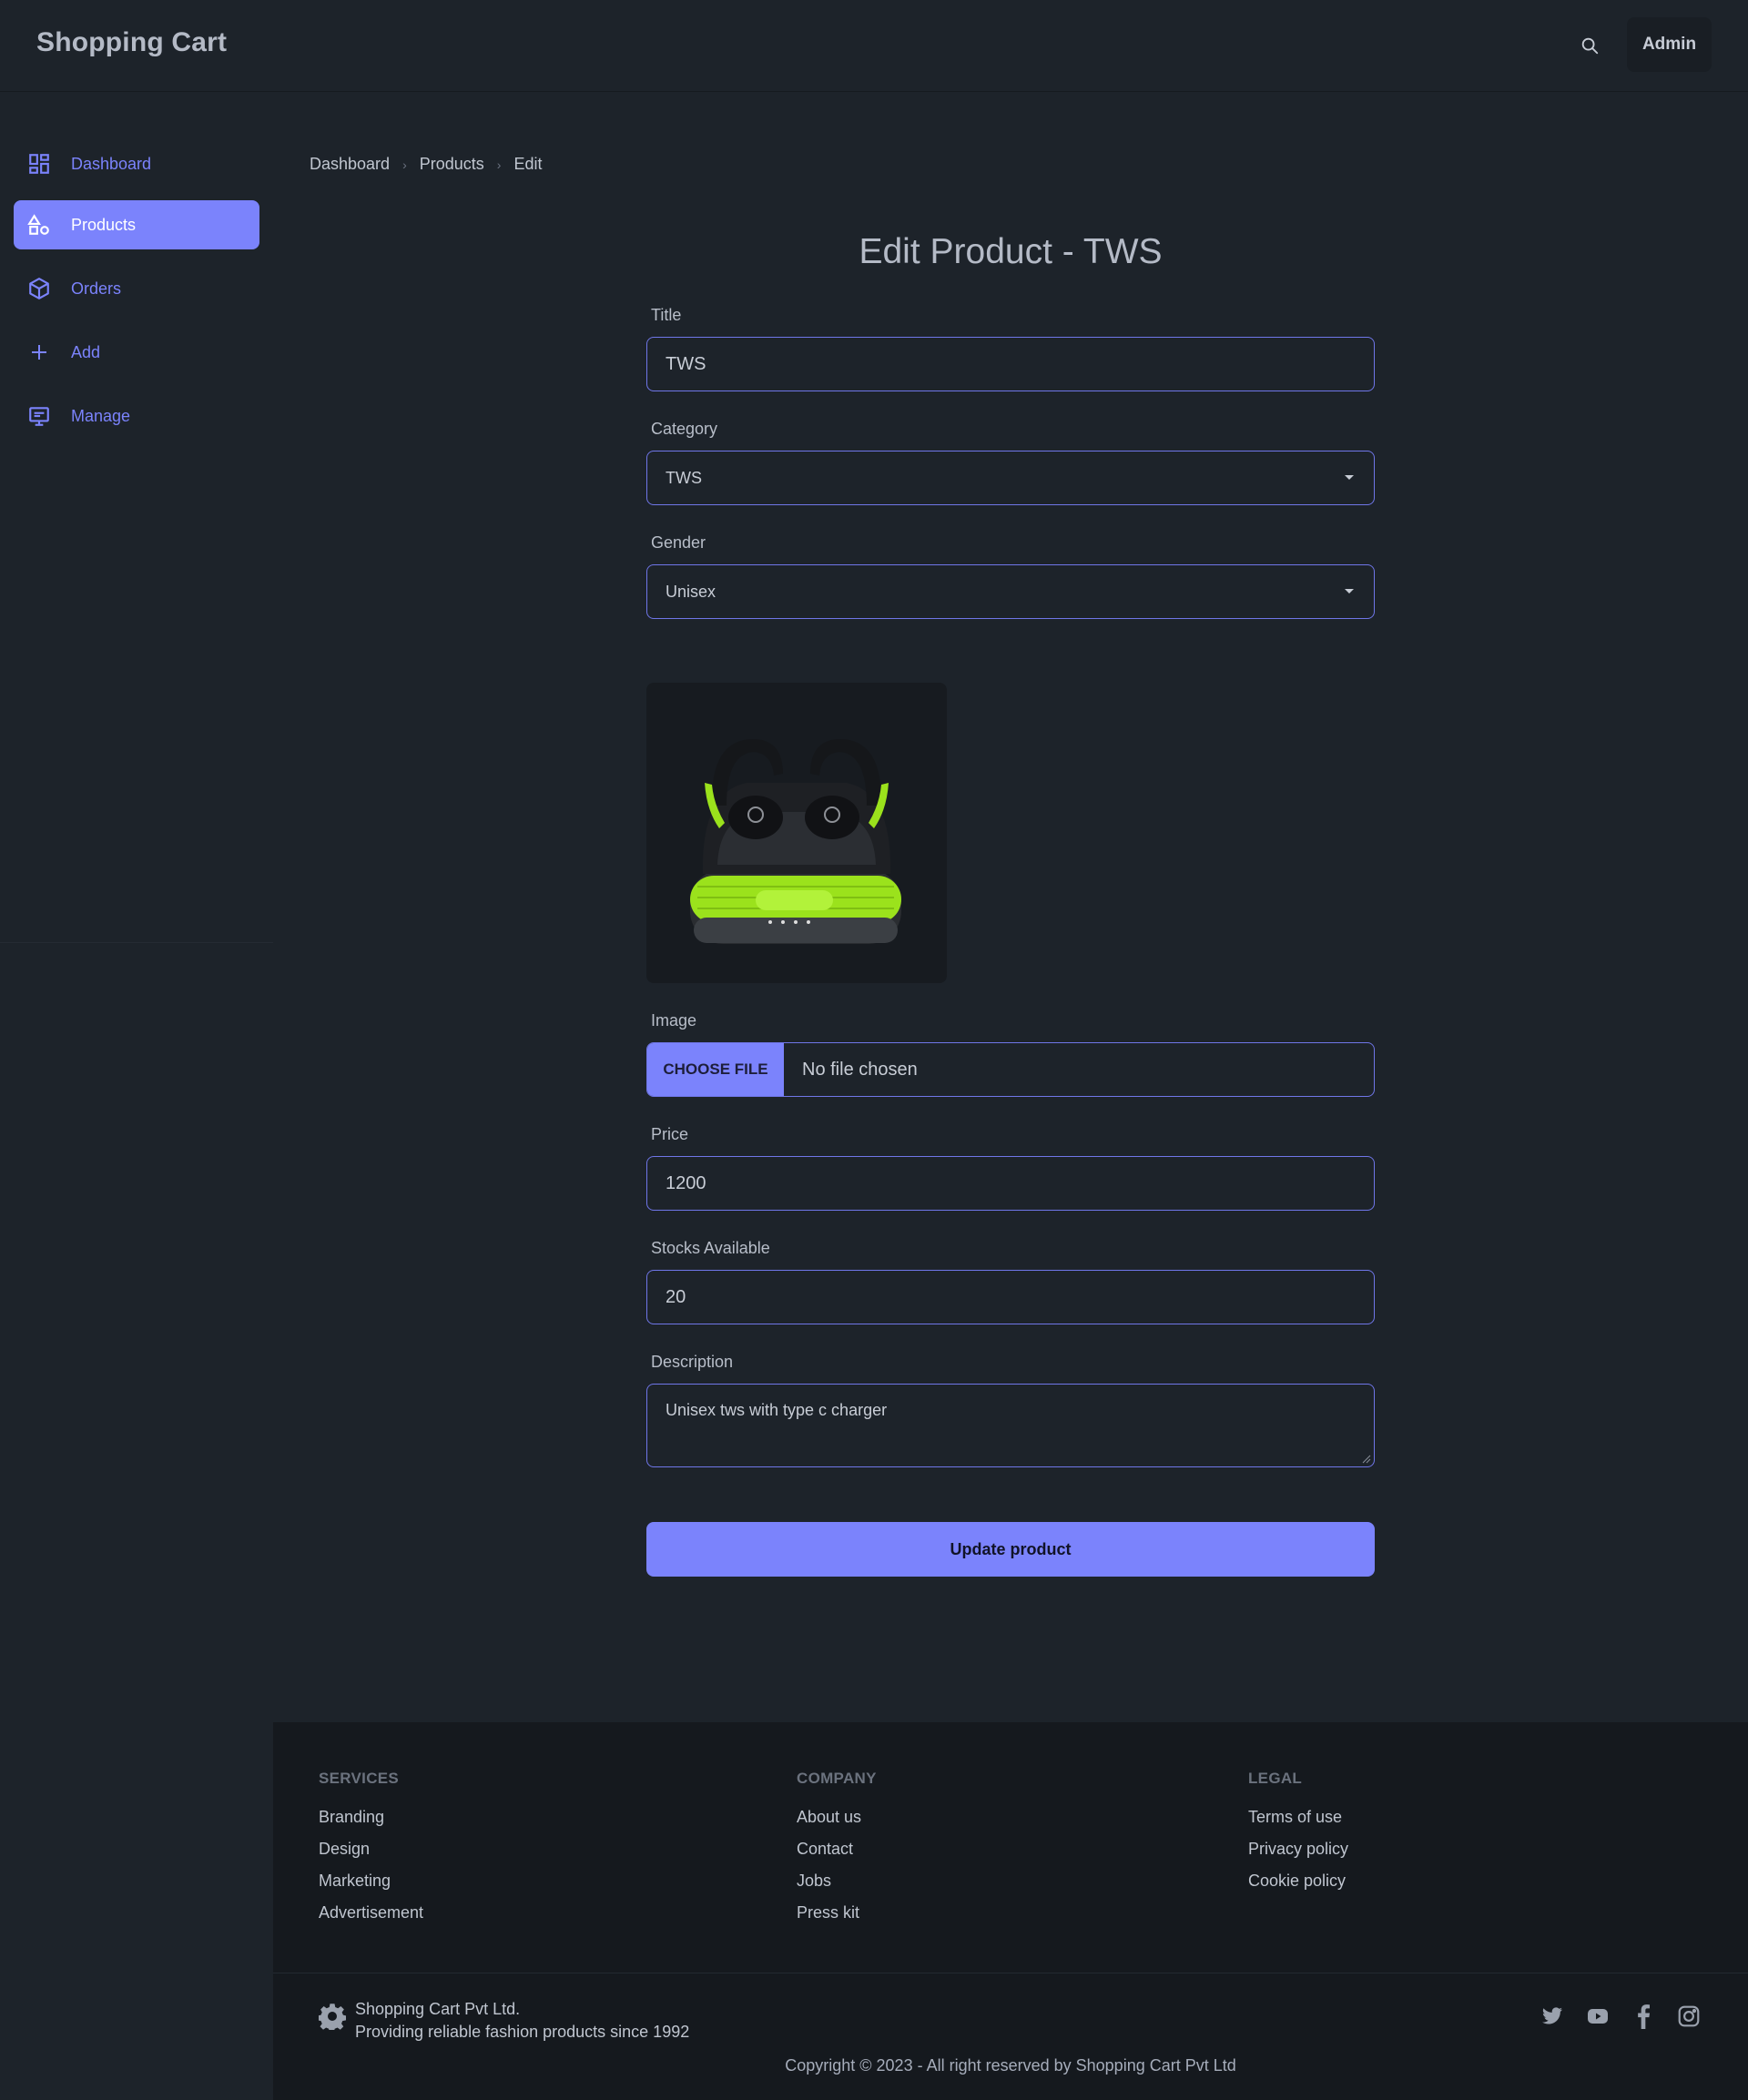 Image resolution: width=1748 pixels, height=2100 pixels. What do you see at coordinates (136, 352) in the screenshot?
I see `sidebar-item-add: Add` at bounding box center [136, 352].